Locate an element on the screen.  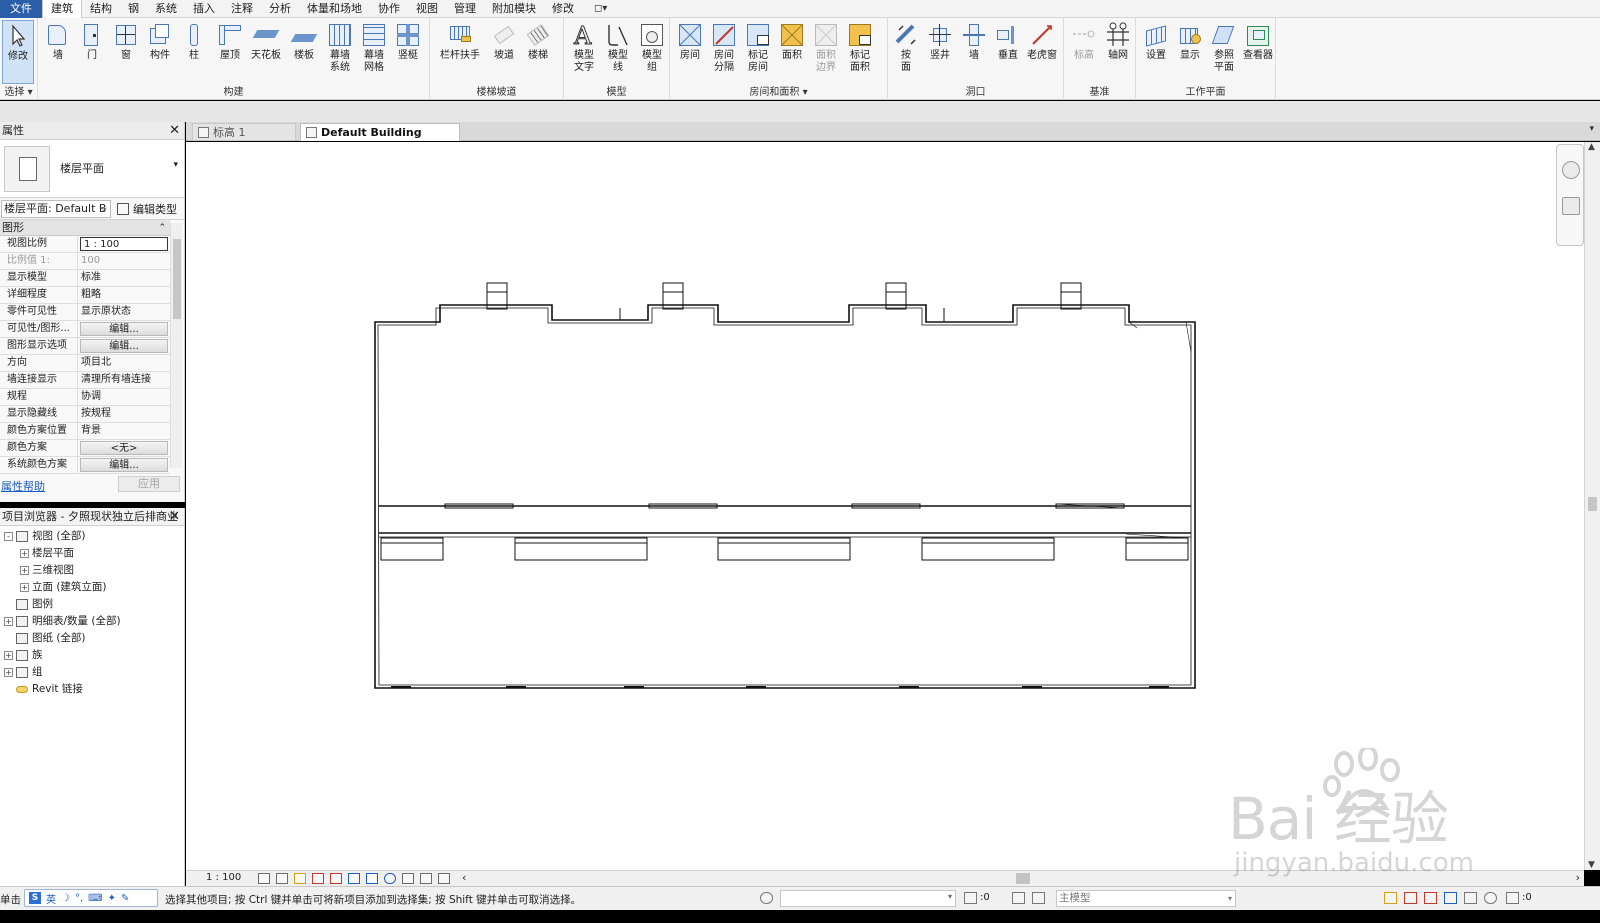
visual-style-icon is located at coordinates (282, 878).